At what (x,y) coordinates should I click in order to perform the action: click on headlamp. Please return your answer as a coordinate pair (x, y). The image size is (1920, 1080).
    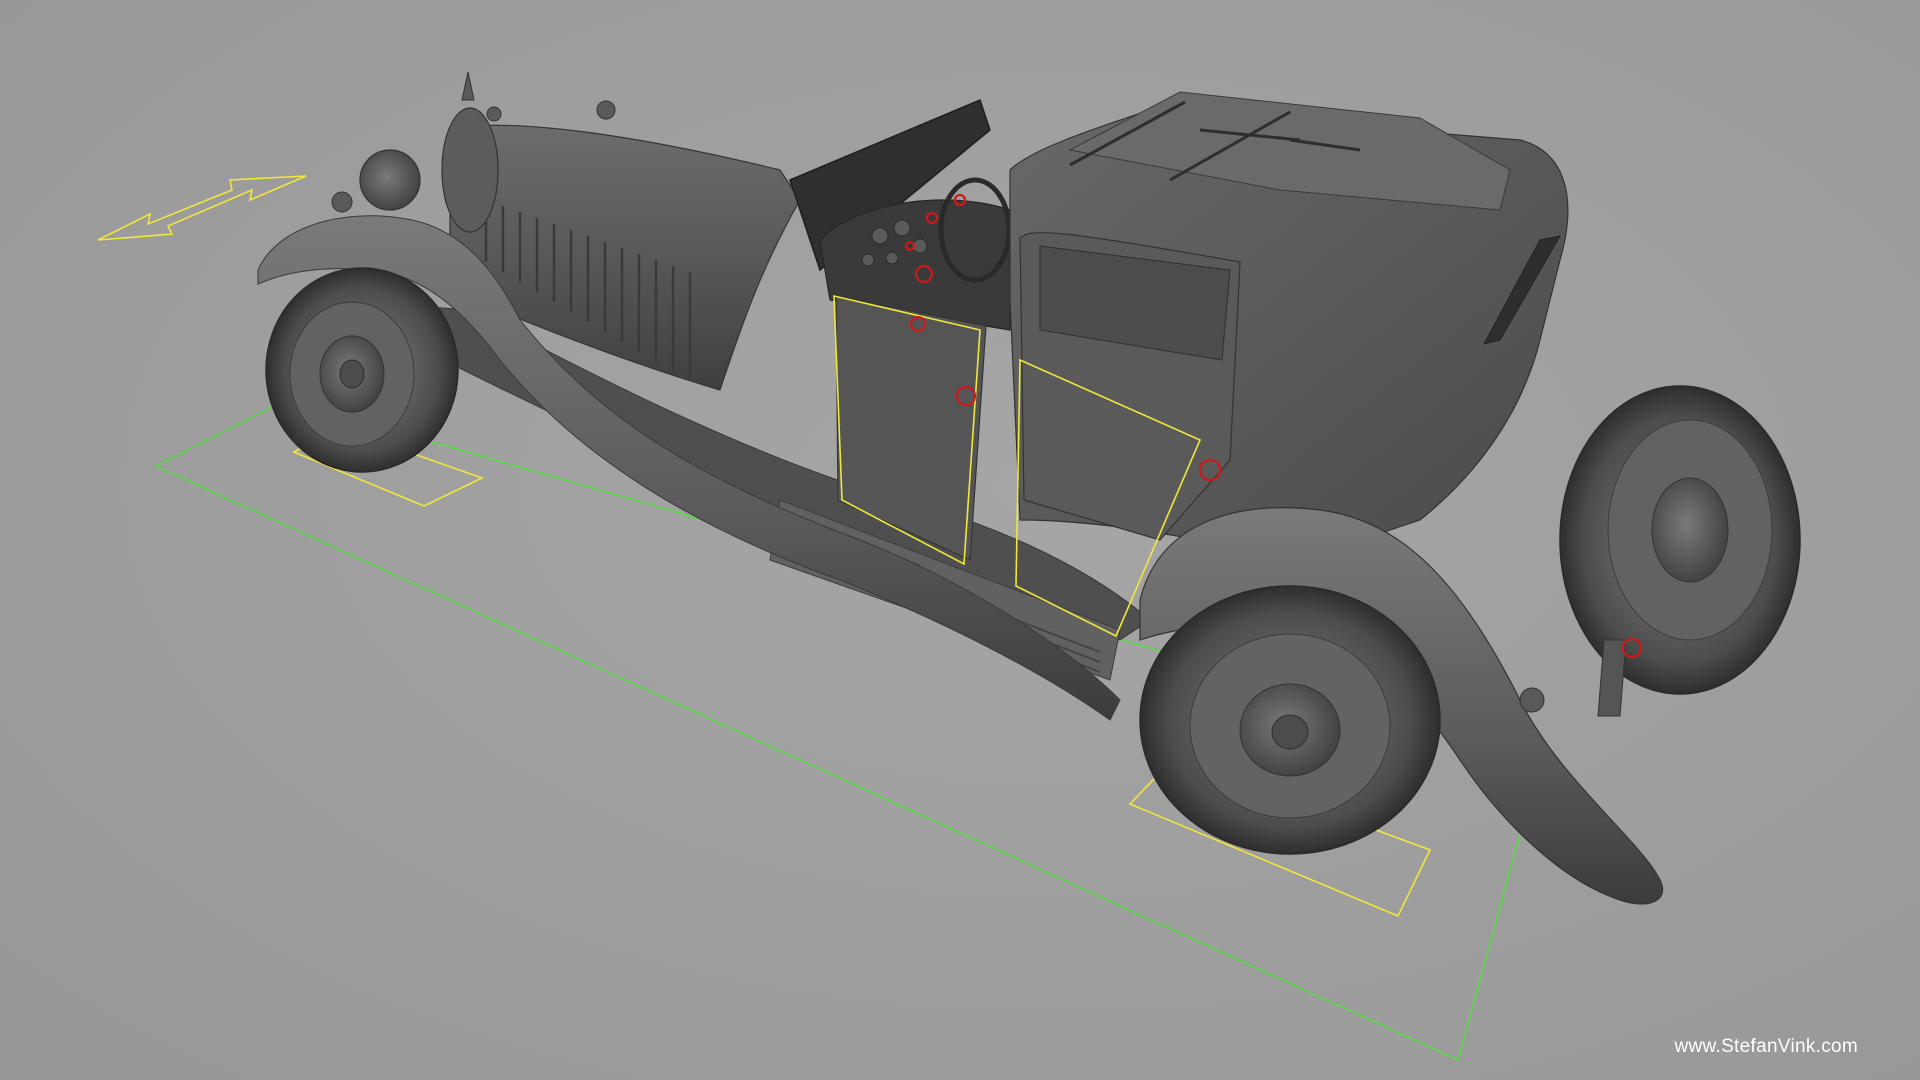
    Looking at the image, I should click on (390, 180).